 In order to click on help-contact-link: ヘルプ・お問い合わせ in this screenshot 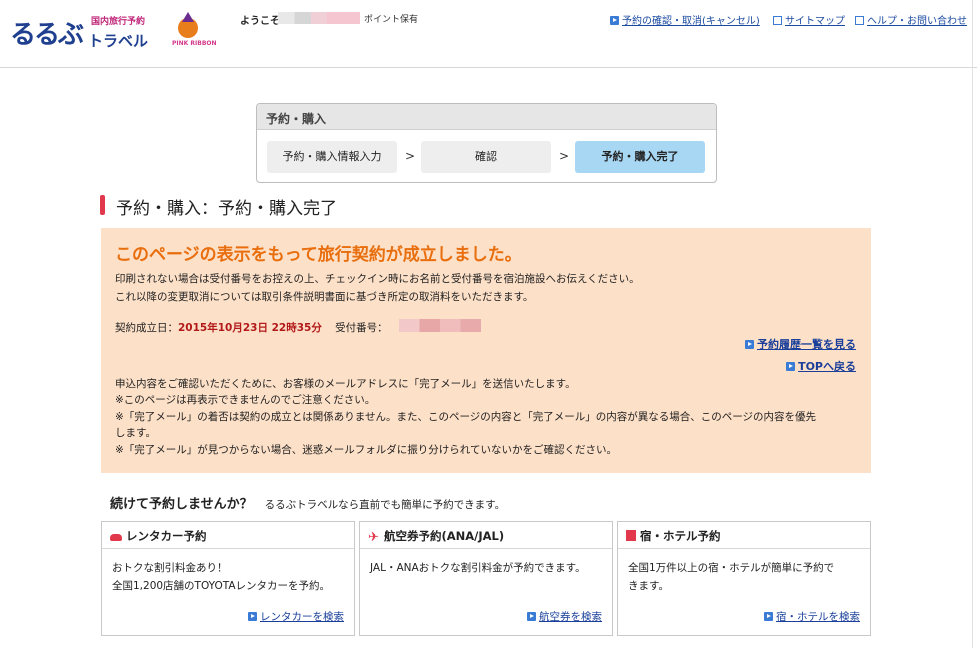, I will do `click(911, 19)`.